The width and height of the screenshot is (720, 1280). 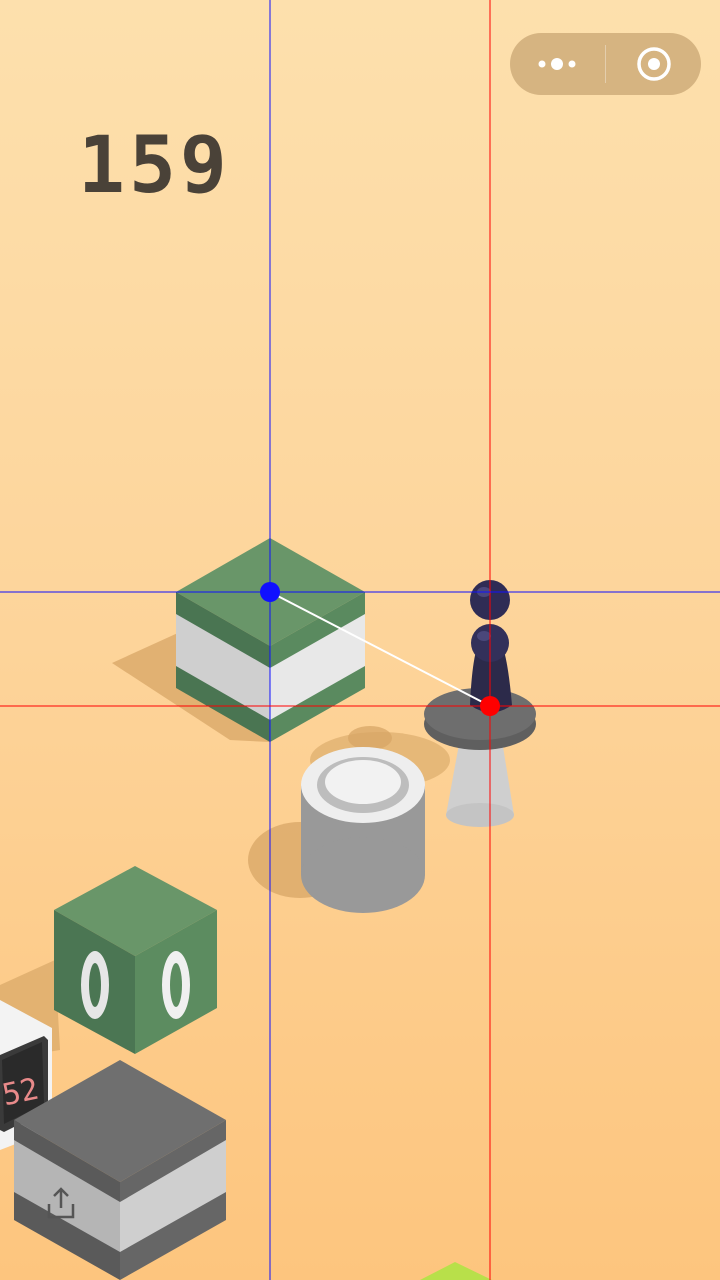 I want to click on share-upload-icon, so click(x=61, y=1203).